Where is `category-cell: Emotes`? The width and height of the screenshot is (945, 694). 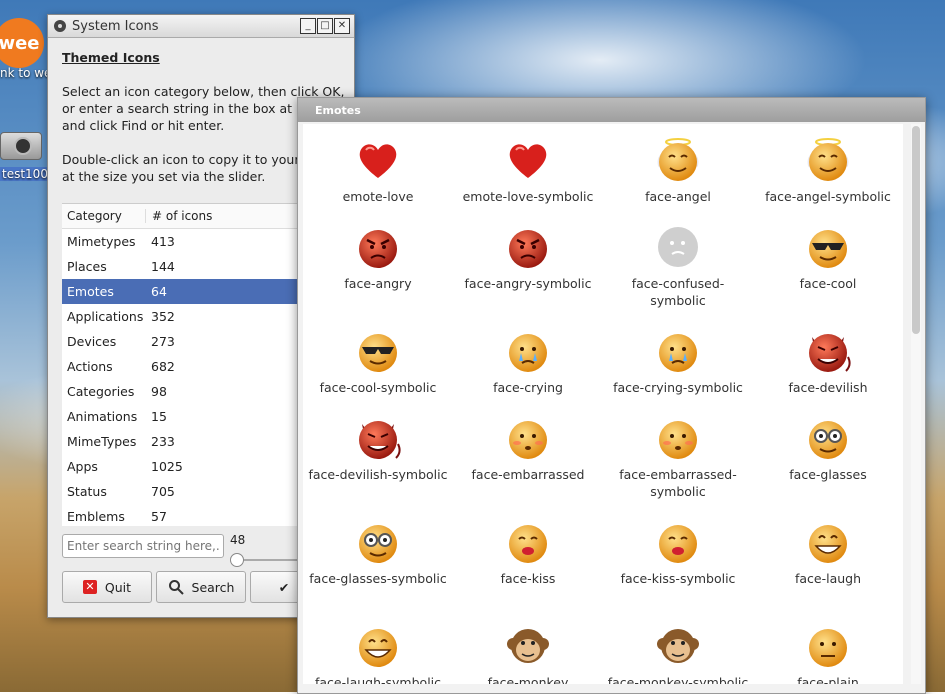 category-cell: Emotes is located at coordinates (90, 291).